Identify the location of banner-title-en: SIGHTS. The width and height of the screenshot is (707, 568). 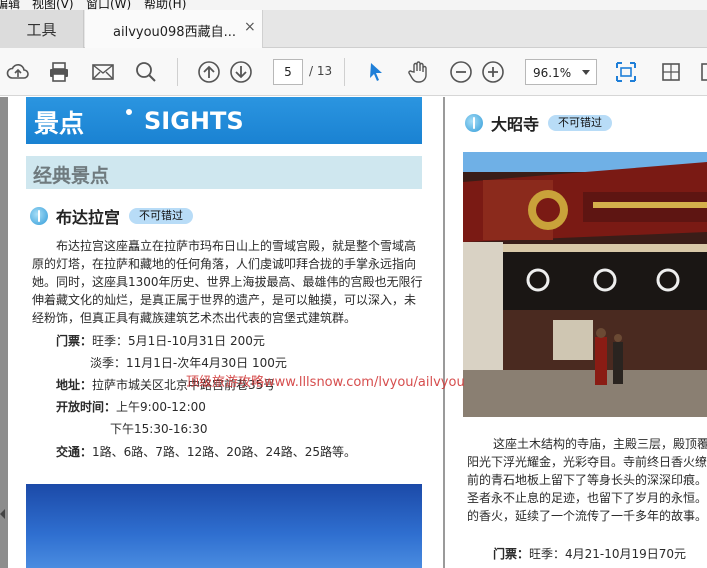
(194, 121).